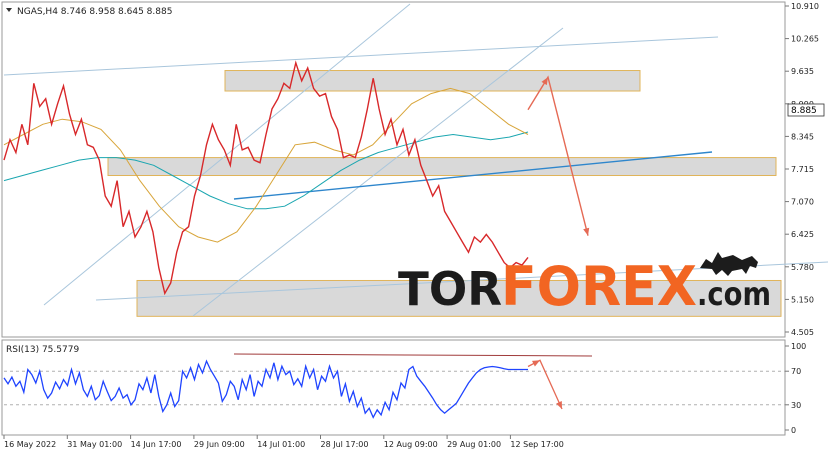  Describe the element at coordinates (156, 444) in the screenshot. I see `x-tick-label: 14 Jun 17:00` at that location.